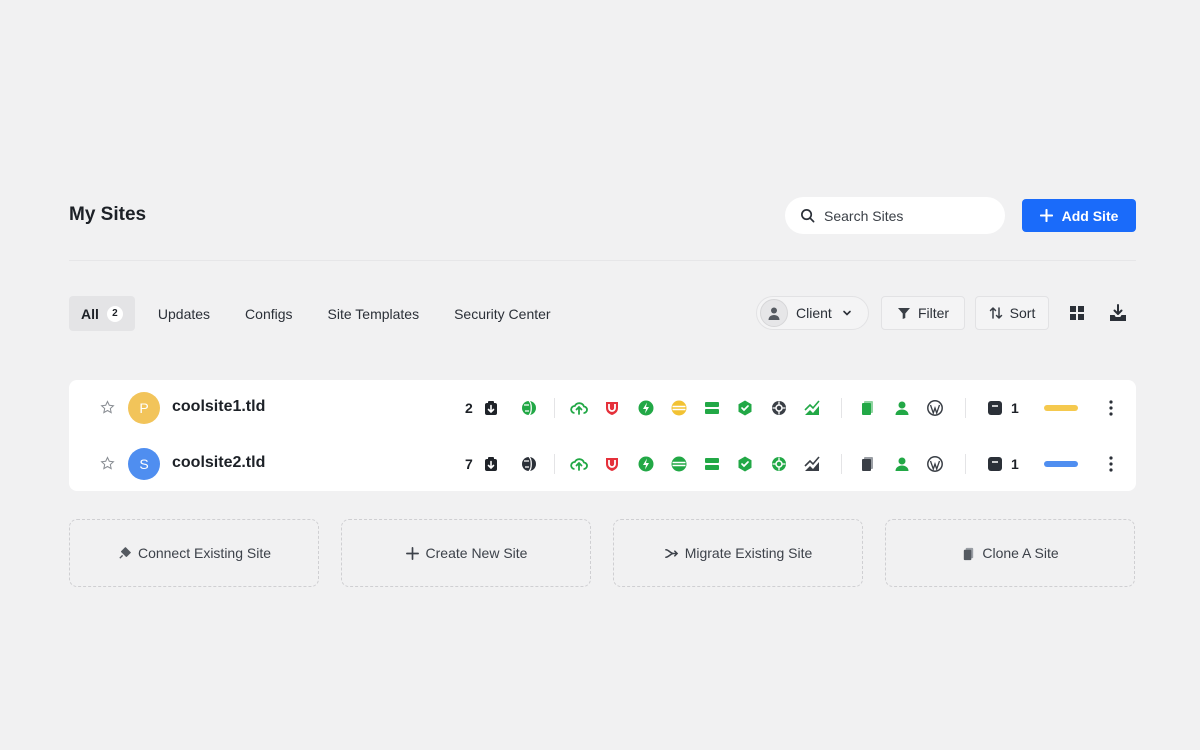 Image resolution: width=1200 pixels, height=750 pixels. Describe the element at coordinates (204, 553) in the screenshot. I see `action-label: Connect Existing Site` at that location.